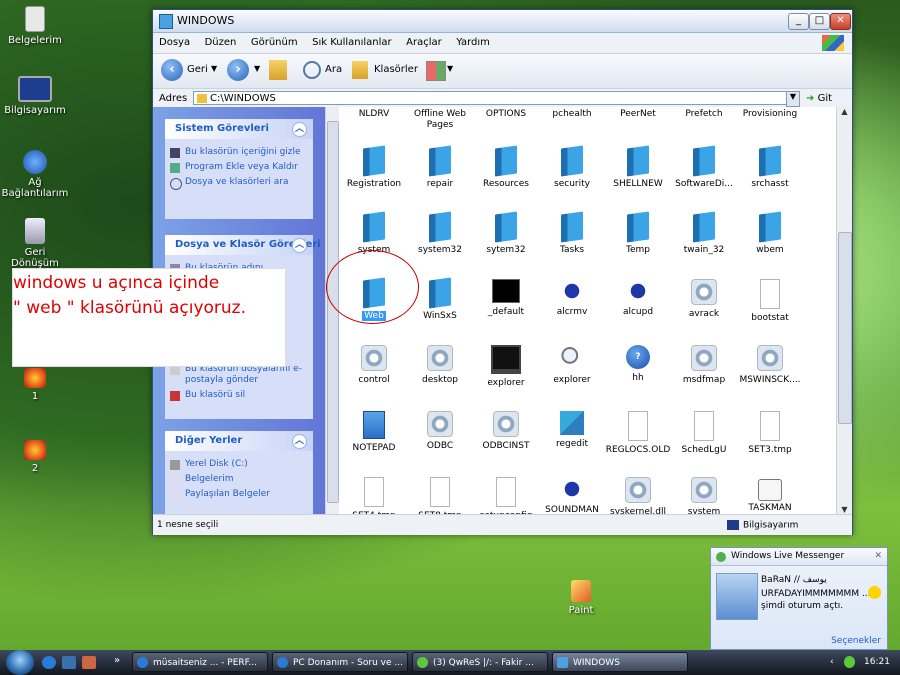 This screenshot has height=675, width=900. I want to click on file-item: SET4.tmp, so click(374, 495).